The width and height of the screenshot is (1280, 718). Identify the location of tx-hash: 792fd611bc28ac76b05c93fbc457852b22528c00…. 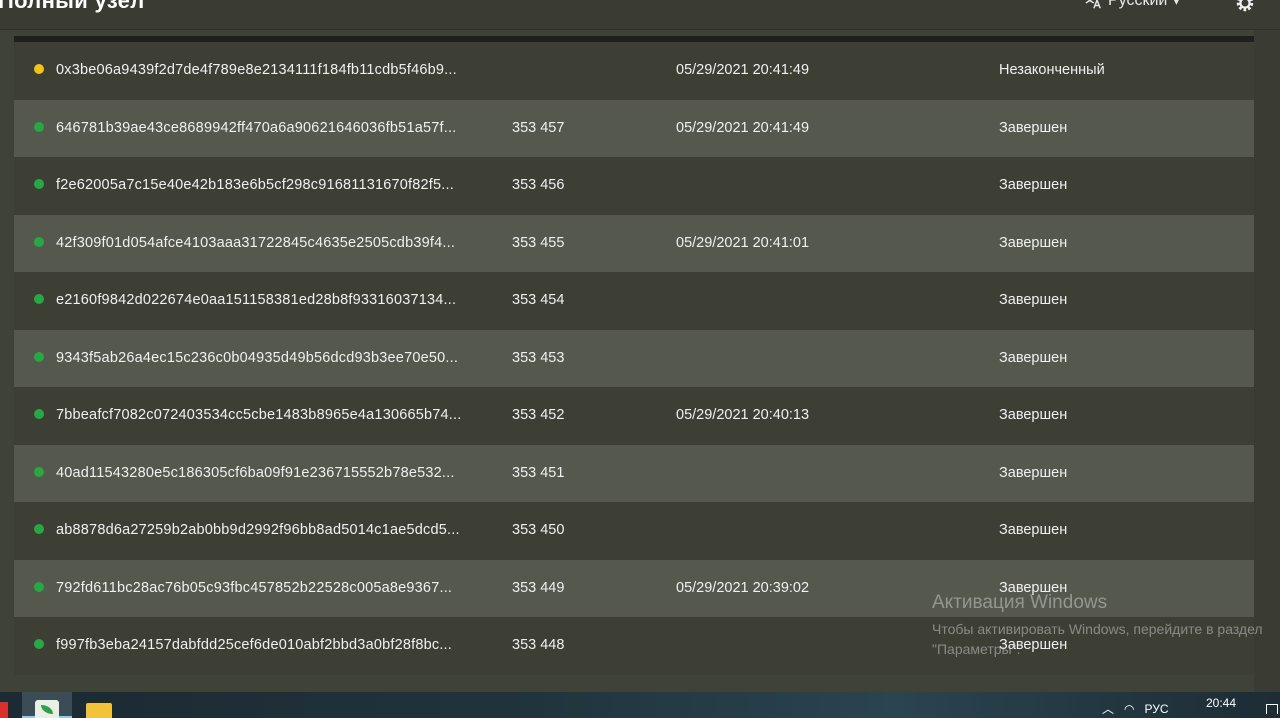
(254, 587).